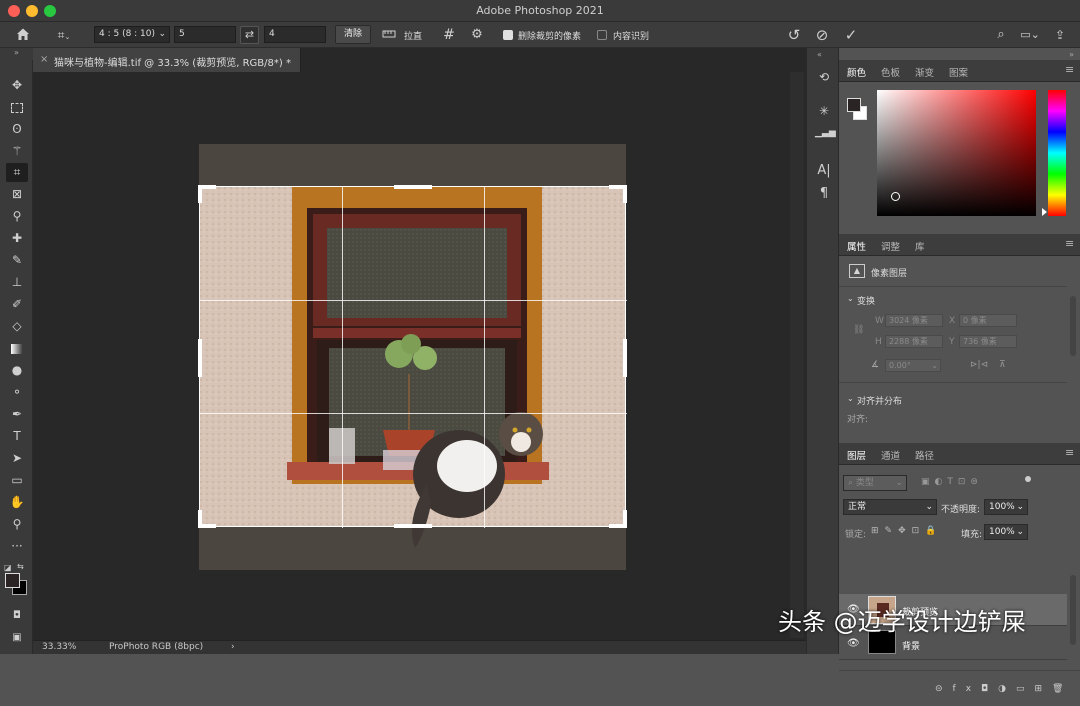  I want to click on height-field: 2288 像素, so click(914, 341).